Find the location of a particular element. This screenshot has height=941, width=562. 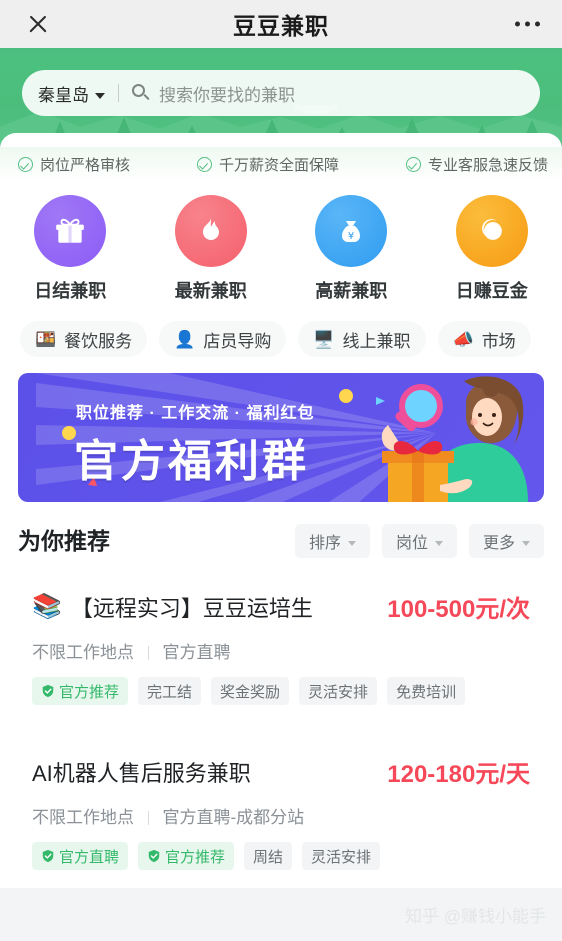

job-meta: 不限工作地点 官方直聘-成都分站 is located at coordinates (281, 815).